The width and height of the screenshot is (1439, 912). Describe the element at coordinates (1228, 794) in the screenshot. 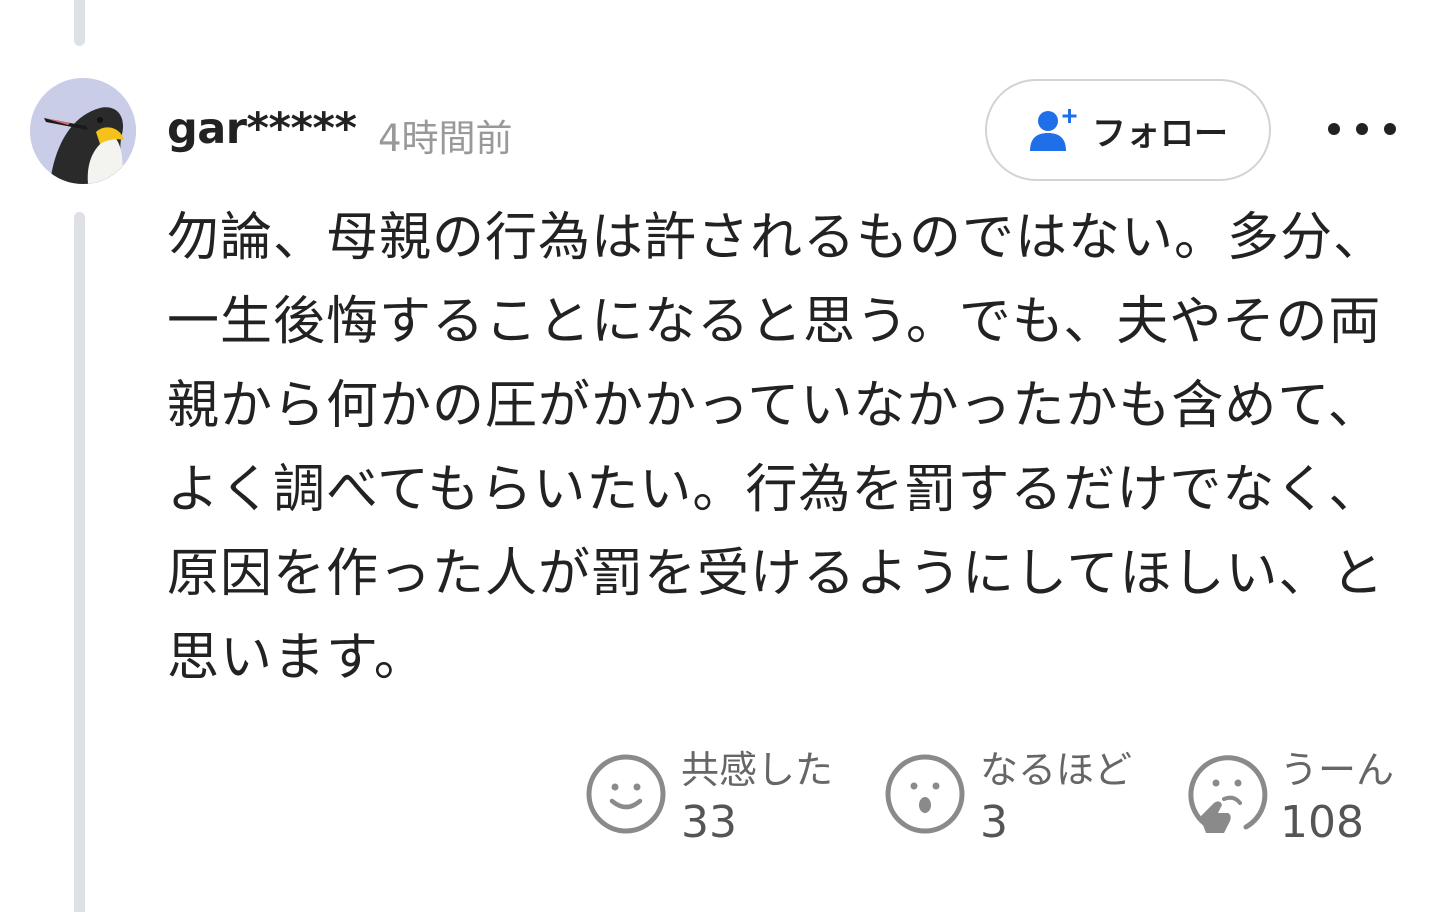

I see `thinking-face-icon` at that location.